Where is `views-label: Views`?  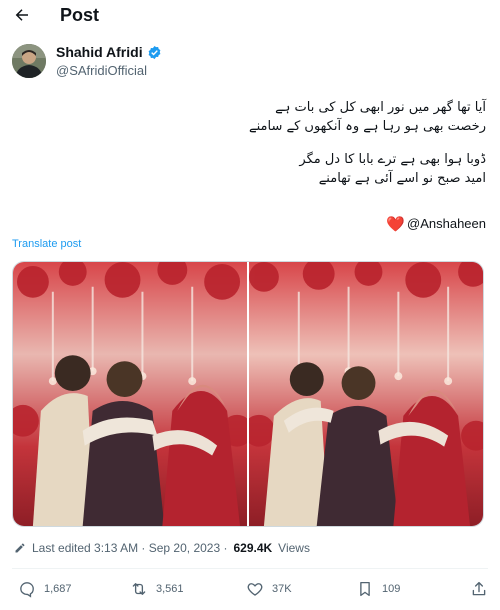
views-label: Views is located at coordinates (294, 548).